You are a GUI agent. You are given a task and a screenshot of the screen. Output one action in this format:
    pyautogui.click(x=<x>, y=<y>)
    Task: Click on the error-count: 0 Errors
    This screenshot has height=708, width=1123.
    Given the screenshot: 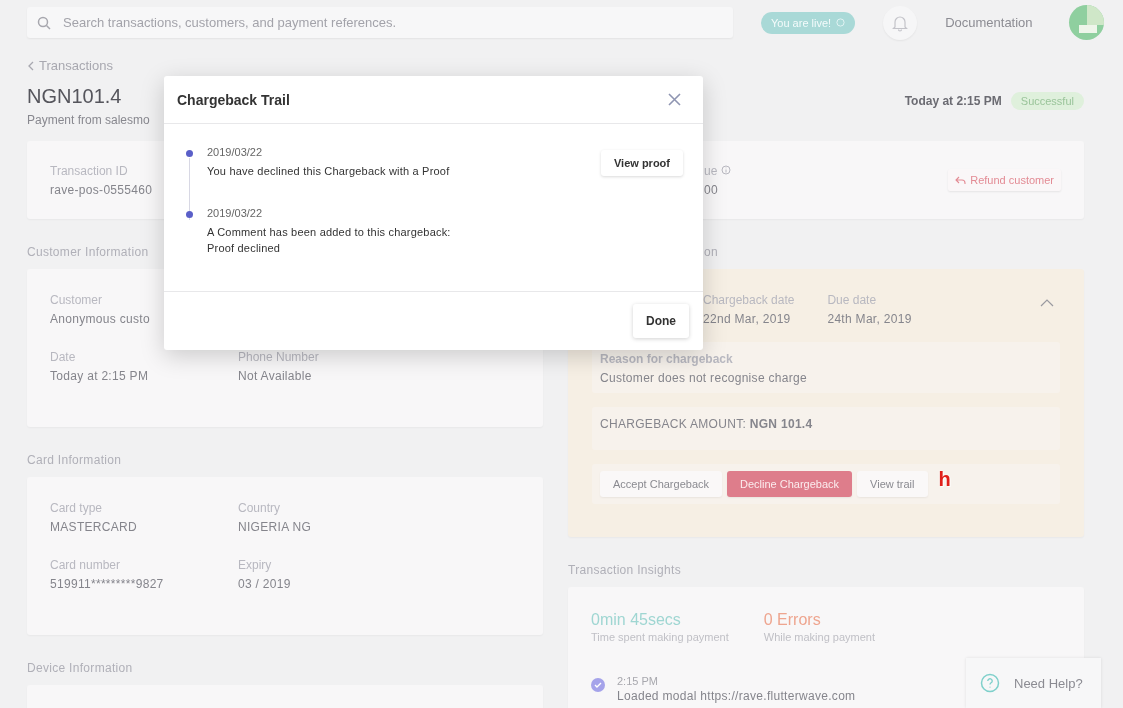 What is the action you would take?
    pyautogui.click(x=792, y=620)
    